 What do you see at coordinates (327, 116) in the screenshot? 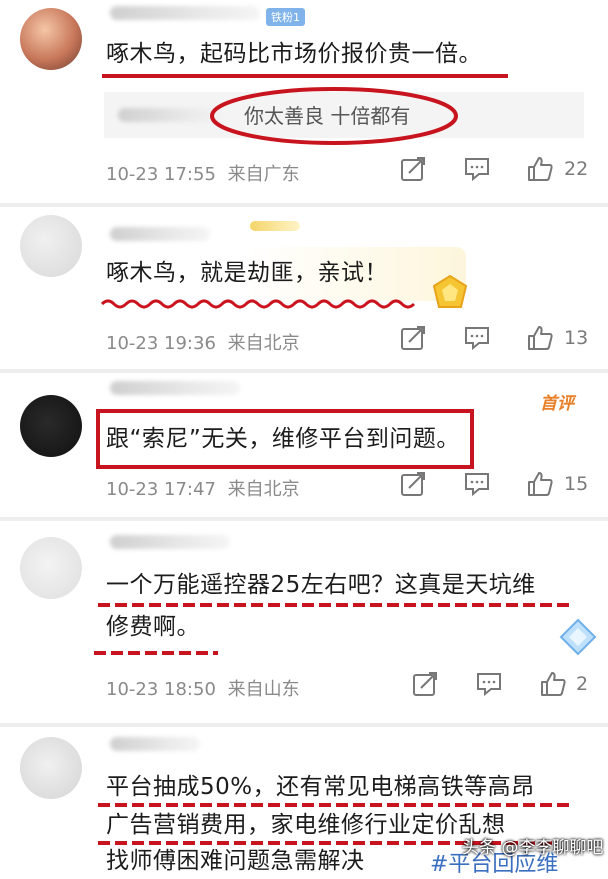
I see `reply-text: 你太善良 十倍都有` at bounding box center [327, 116].